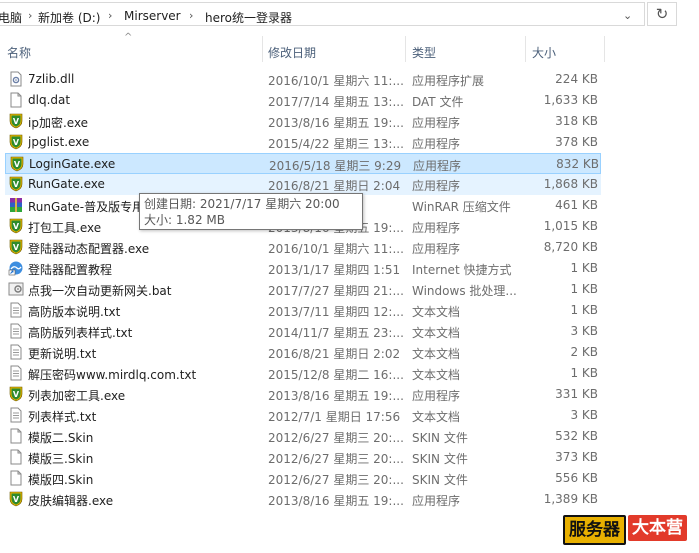  Describe the element at coordinates (128, 37) in the screenshot. I see `sort-ascending-icon: ^` at that location.